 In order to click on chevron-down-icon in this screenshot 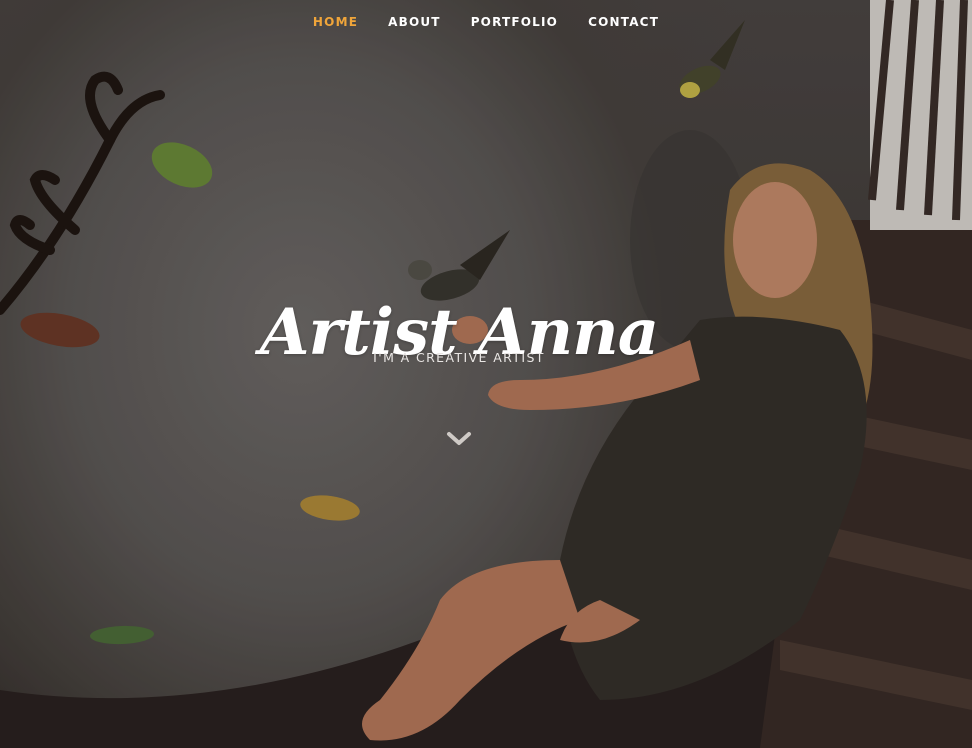, I will do `click(459, 439)`.